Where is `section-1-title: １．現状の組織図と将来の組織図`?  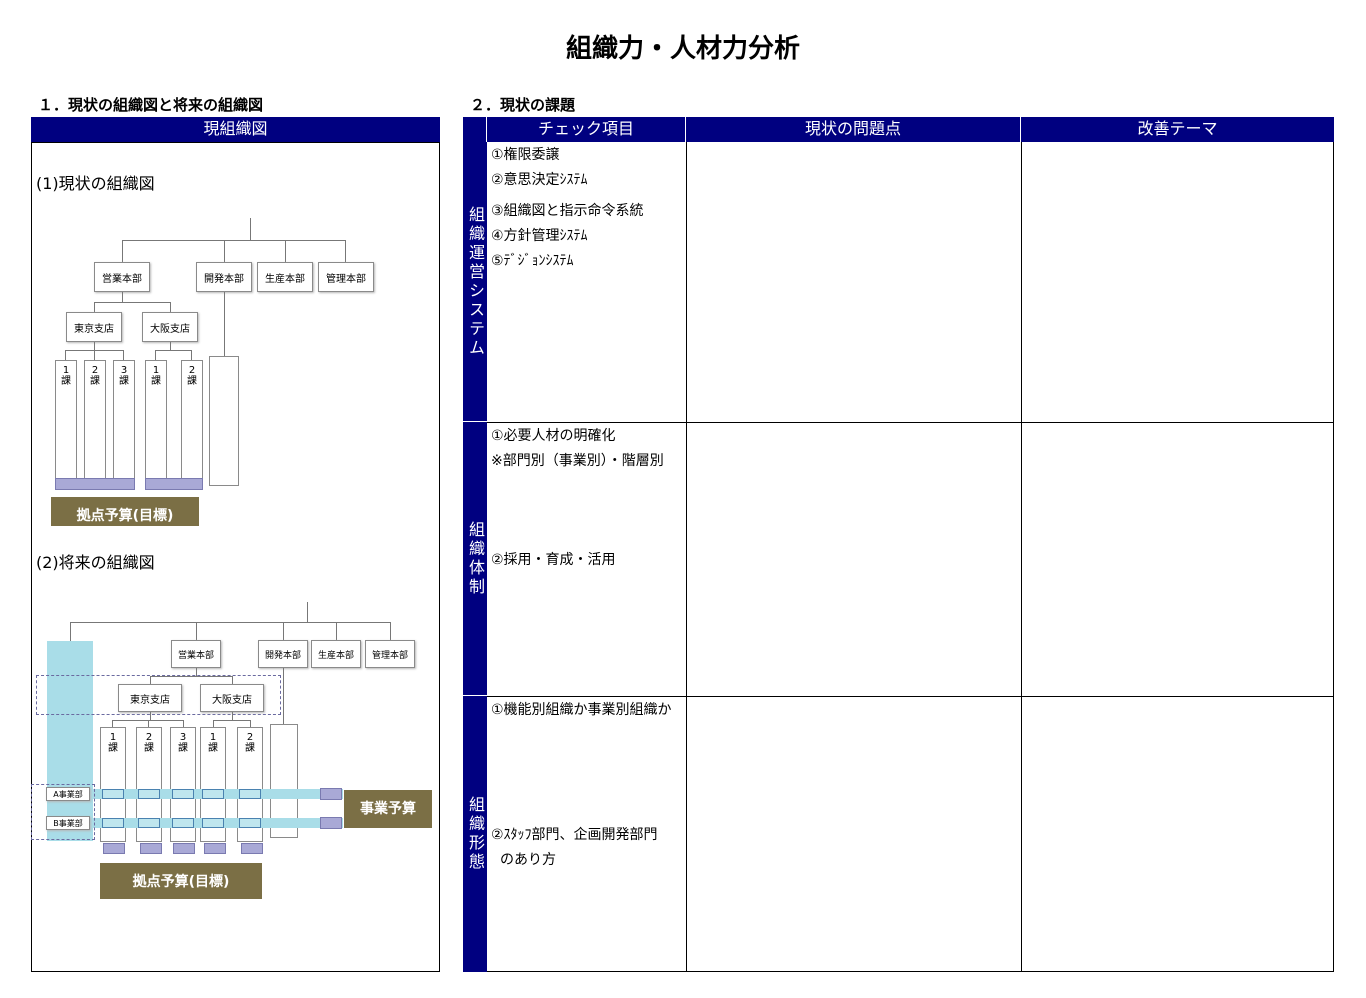
section-1-title: １．現状の組織図と将来の組織図 is located at coordinates (151, 105).